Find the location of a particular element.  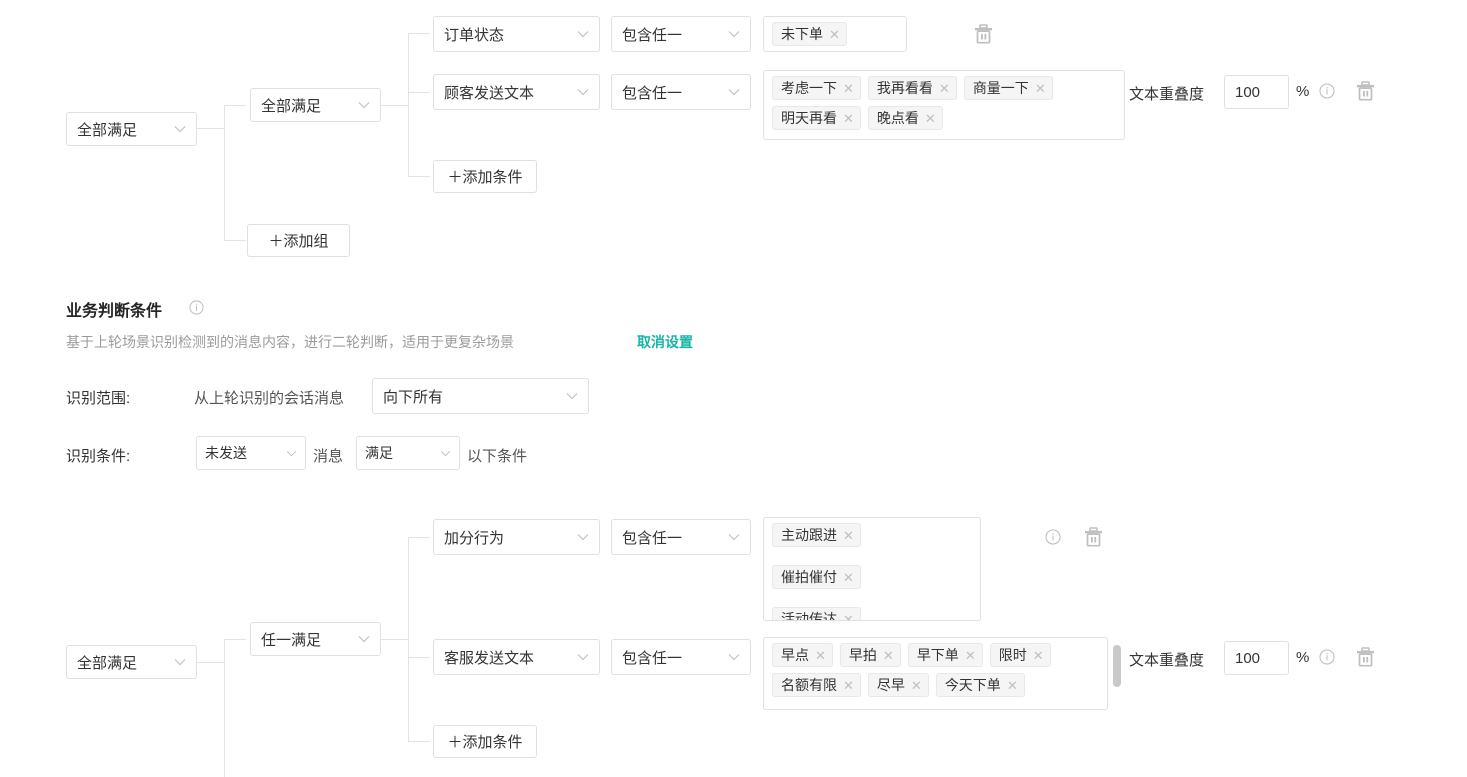

tag-chip: 名额有限 ✕ is located at coordinates (816, 685).